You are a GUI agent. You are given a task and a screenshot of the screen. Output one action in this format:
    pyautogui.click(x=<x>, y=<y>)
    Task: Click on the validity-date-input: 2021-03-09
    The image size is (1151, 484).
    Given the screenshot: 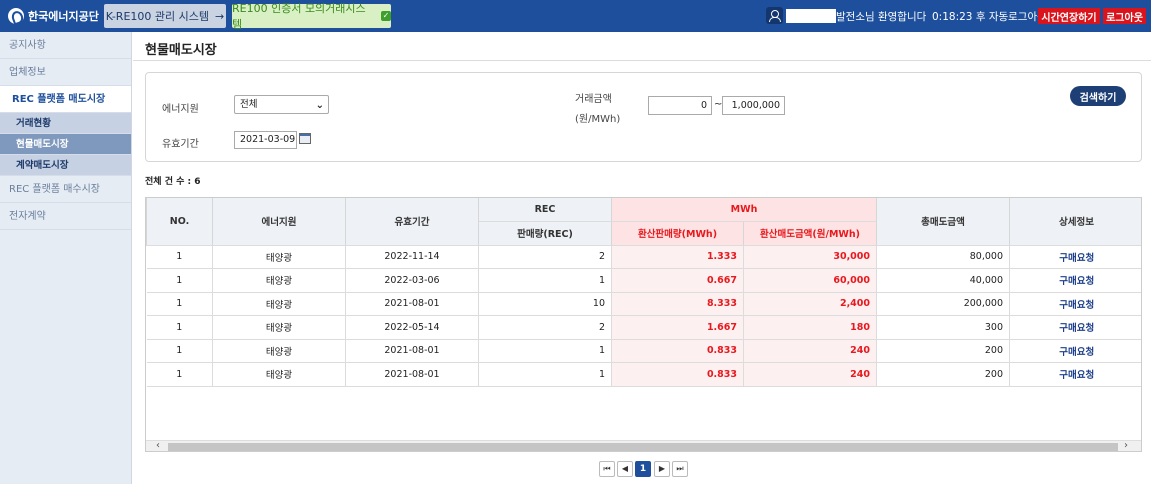 What is the action you would take?
    pyautogui.click(x=265, y=140)
    